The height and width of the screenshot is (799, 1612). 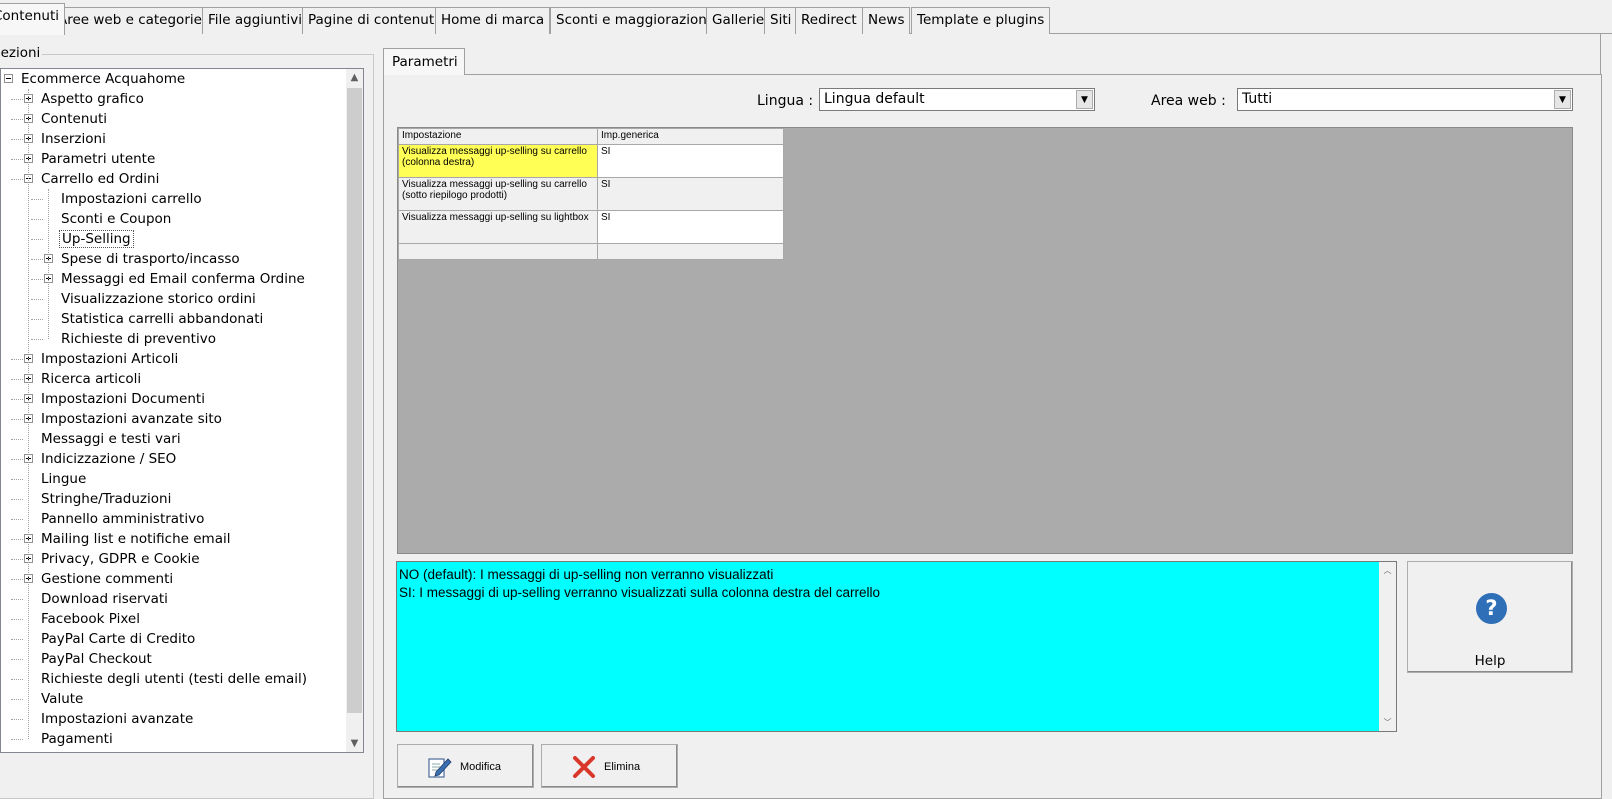 What do you see at coordinates (162, 319) in the screenshot?
I see `tree-item-statistica-carrelli-abbandonati: Statistica carrelli abbandonati` at bounding box center [162, 319].